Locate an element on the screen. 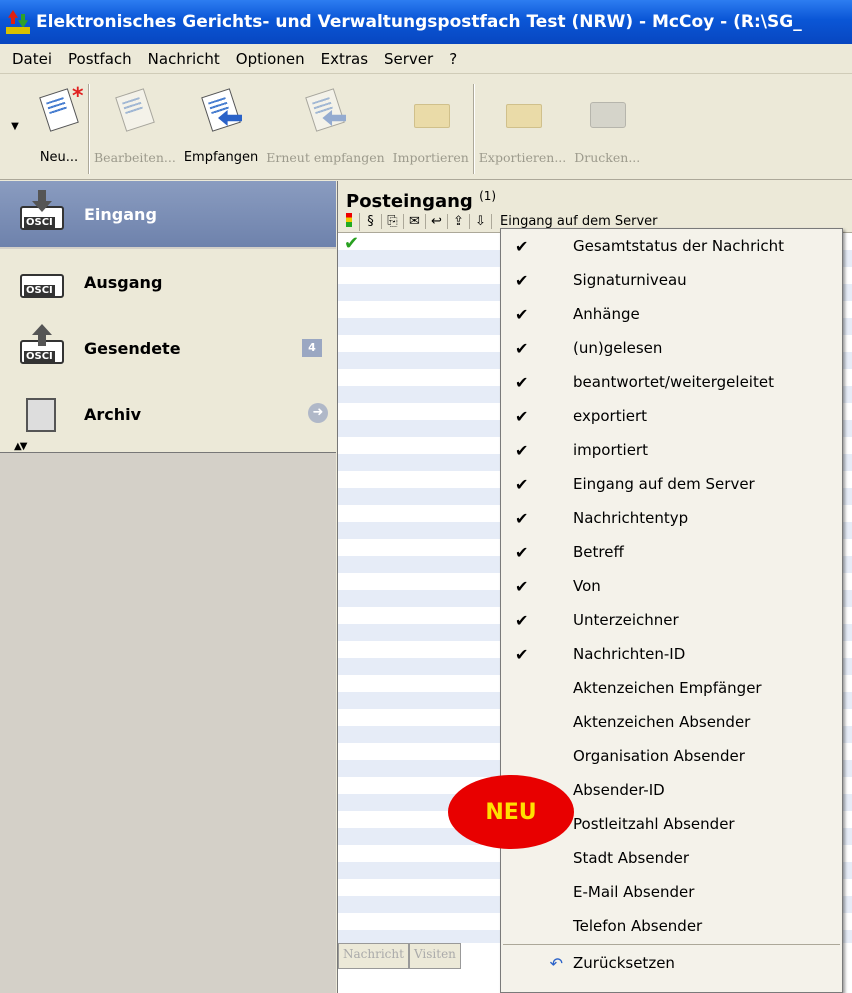 This screenshot has width=852, height=993. imported-column-header: ⇩ is located at coordinates (481, 221).